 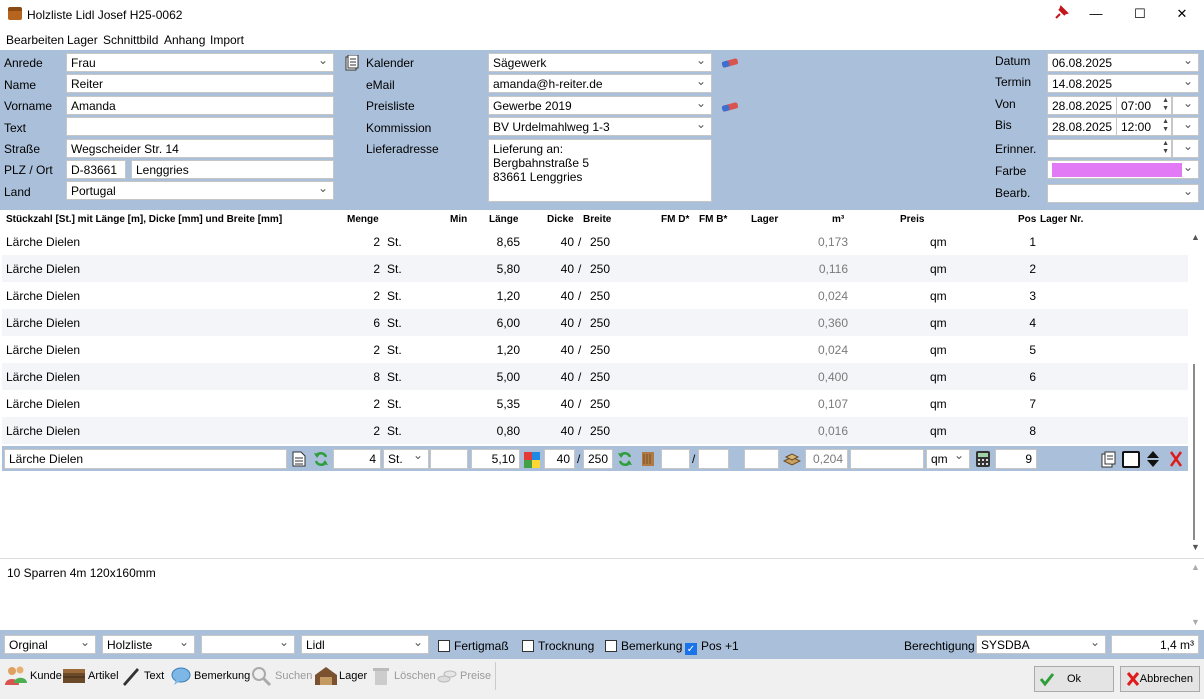 I want to click on preisliste-select: Gewerbe 2019, so click(x=600, y=105).